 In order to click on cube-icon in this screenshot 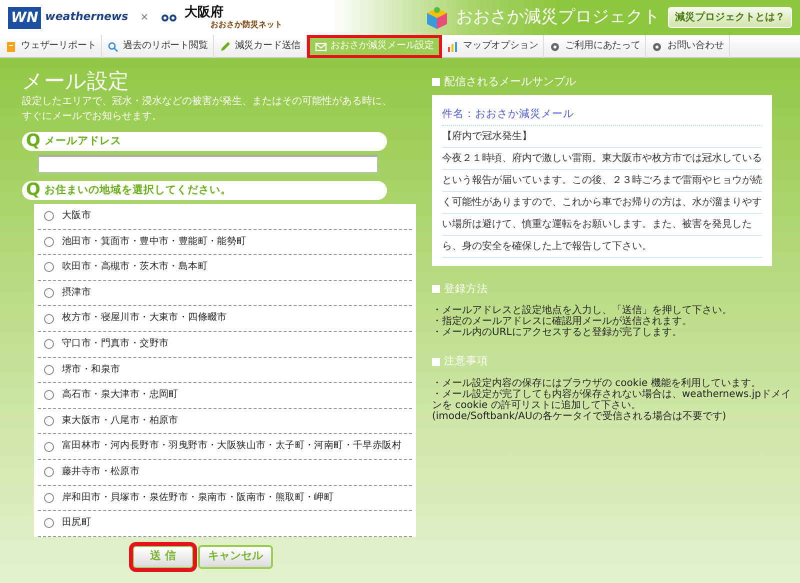, I will do `click(437, 18)`.